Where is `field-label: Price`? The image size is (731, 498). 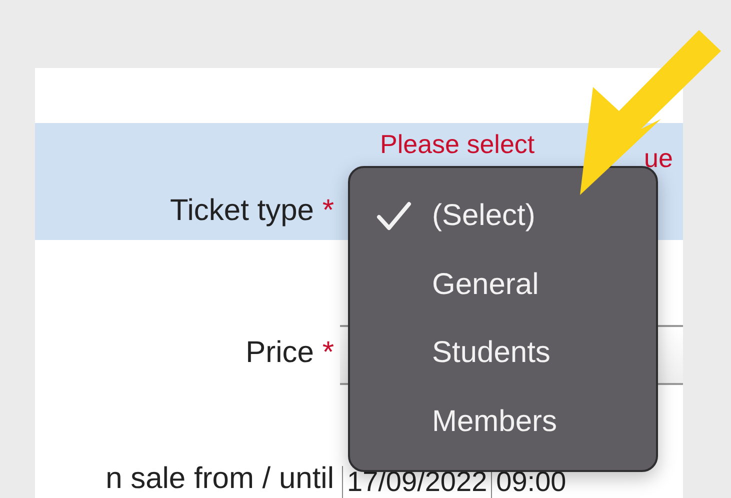
field-label: Price is located at coordinates (280, 353).